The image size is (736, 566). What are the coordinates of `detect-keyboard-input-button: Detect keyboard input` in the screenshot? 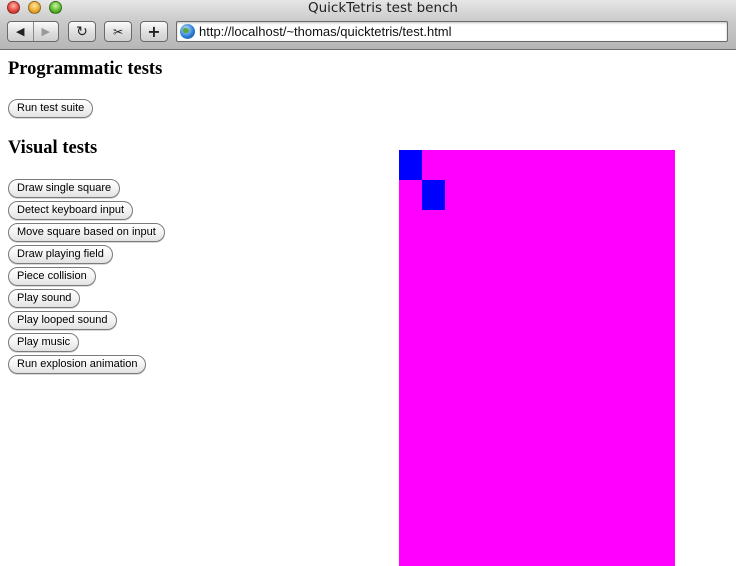 It's located at (71, 210).